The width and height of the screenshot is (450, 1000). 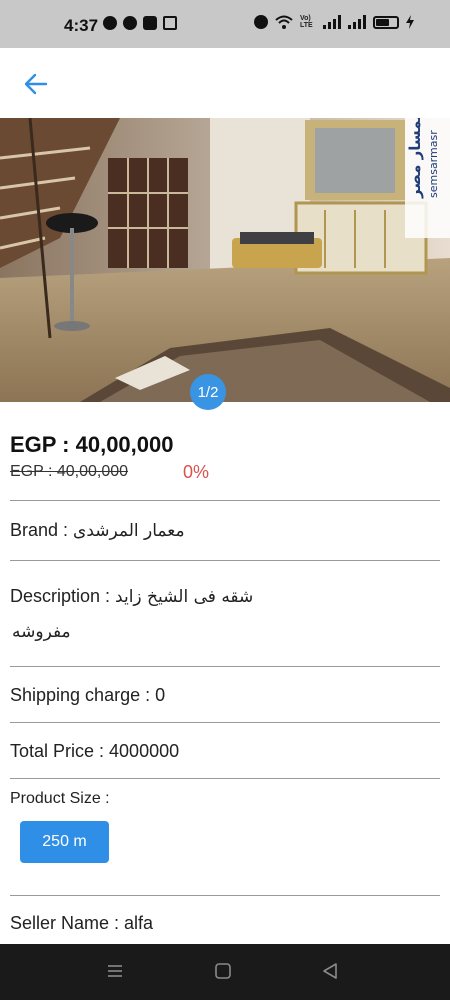 I want to click on description-label: Description :, so click(x=63, y=596).